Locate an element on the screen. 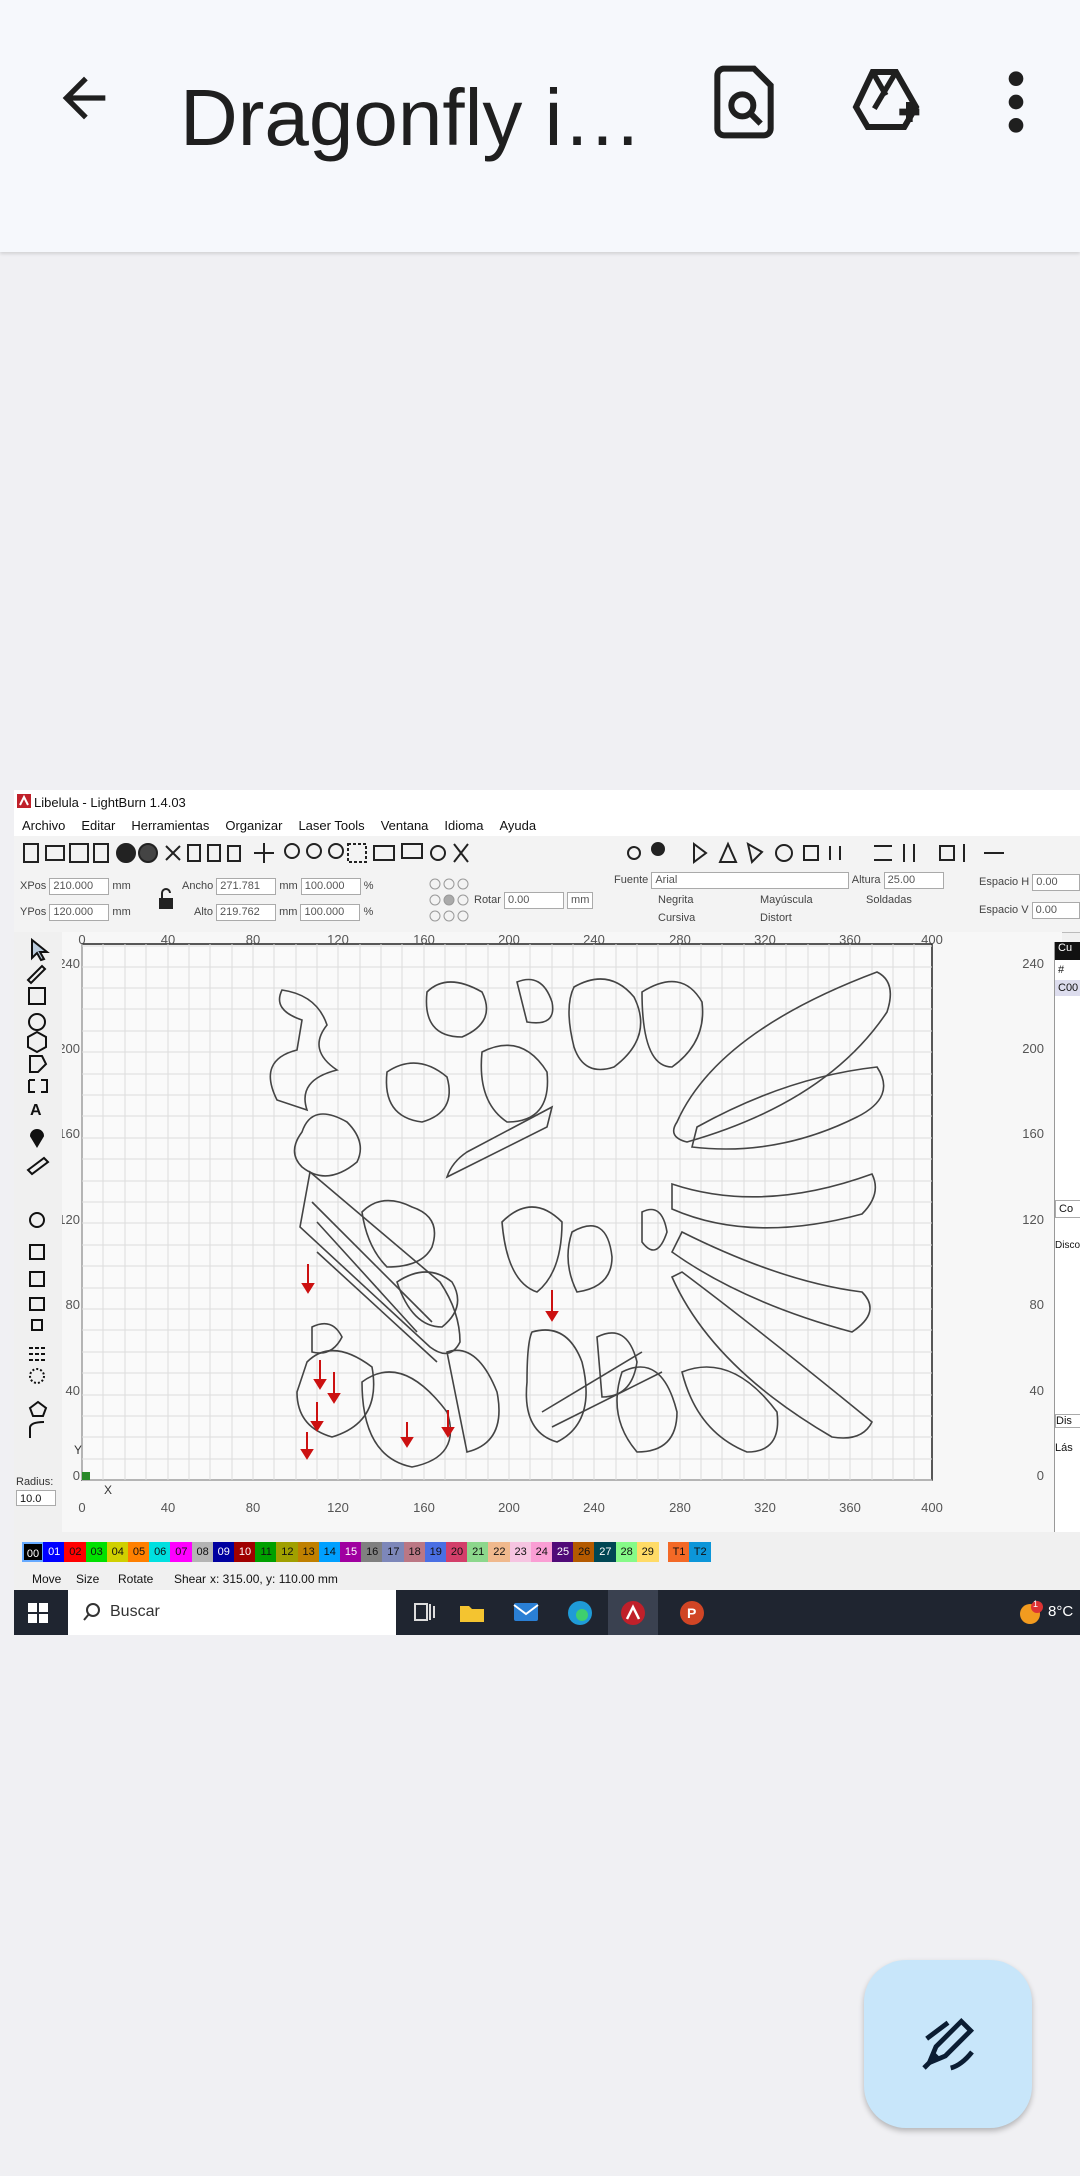  bold-toggle: Negrita is located at coordinates (675, 900).